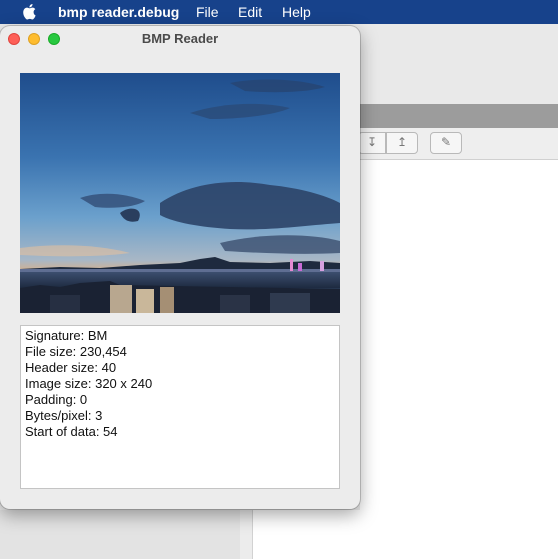 The height and width of the screenshot is (559, 558). What do you see at coordinates (118, 12) in the screenshot?
I see `app-menu: bmp reader.debug` at bounding box center [118, 12].